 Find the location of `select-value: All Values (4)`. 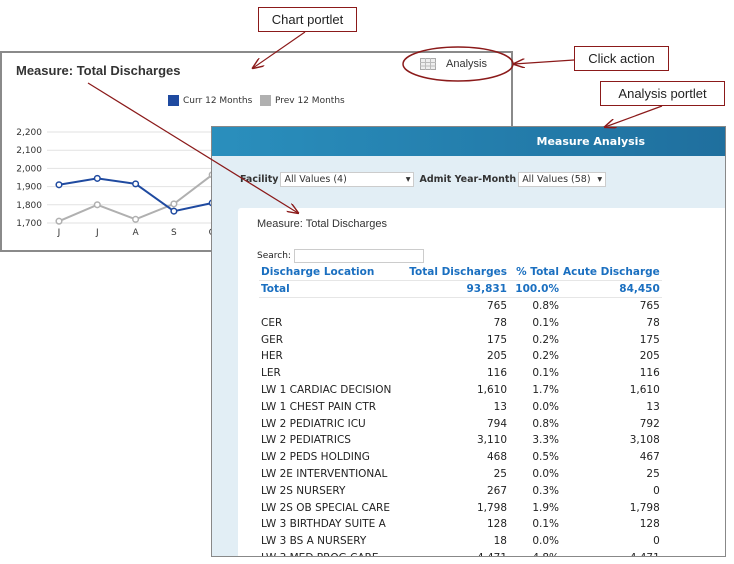

select-value: All Values (4) is located at coordinates (315, 179).